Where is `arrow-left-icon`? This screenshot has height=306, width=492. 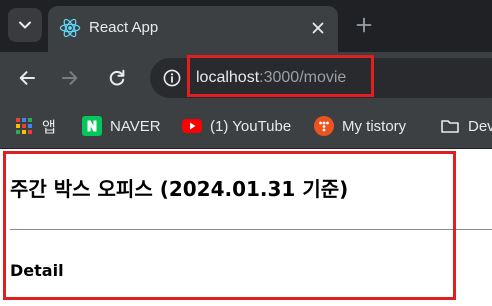
arrow-left-icon is located at coordinates (27, 78).